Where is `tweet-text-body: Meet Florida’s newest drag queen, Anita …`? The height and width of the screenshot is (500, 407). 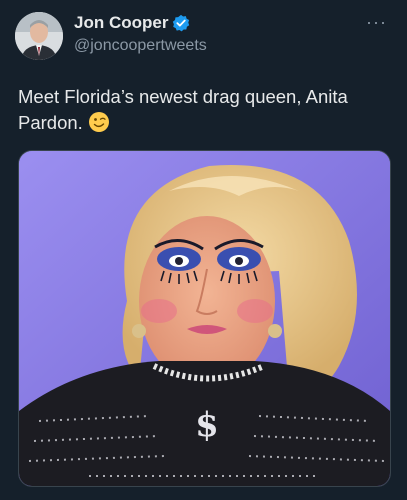
tweet-text-body: Meet Florida’s newest drag queen, Anita … is located at coordinates (183, 109).